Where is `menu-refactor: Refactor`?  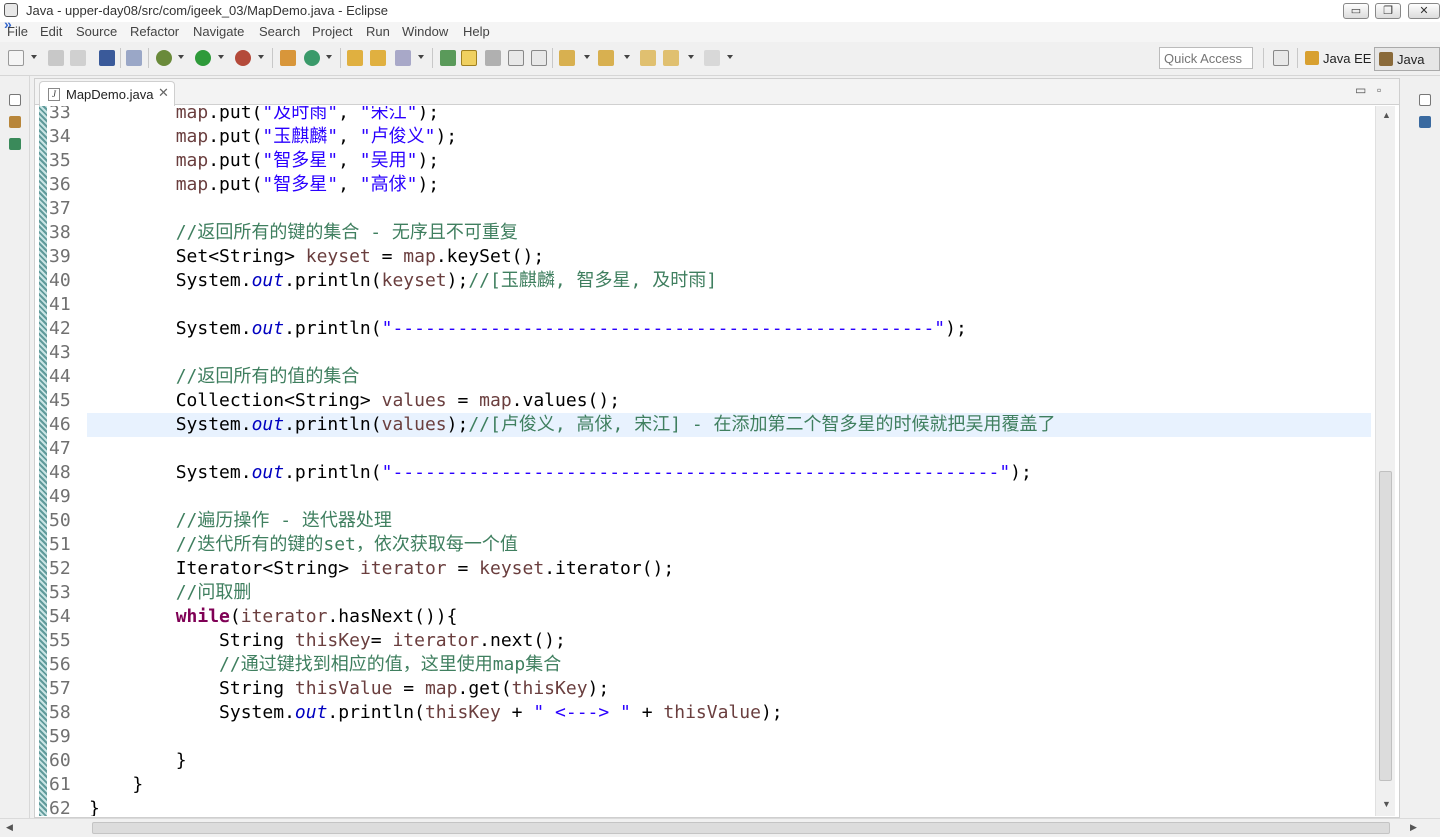 menu-refactor: Refactor is located at coordinates (154, 31).